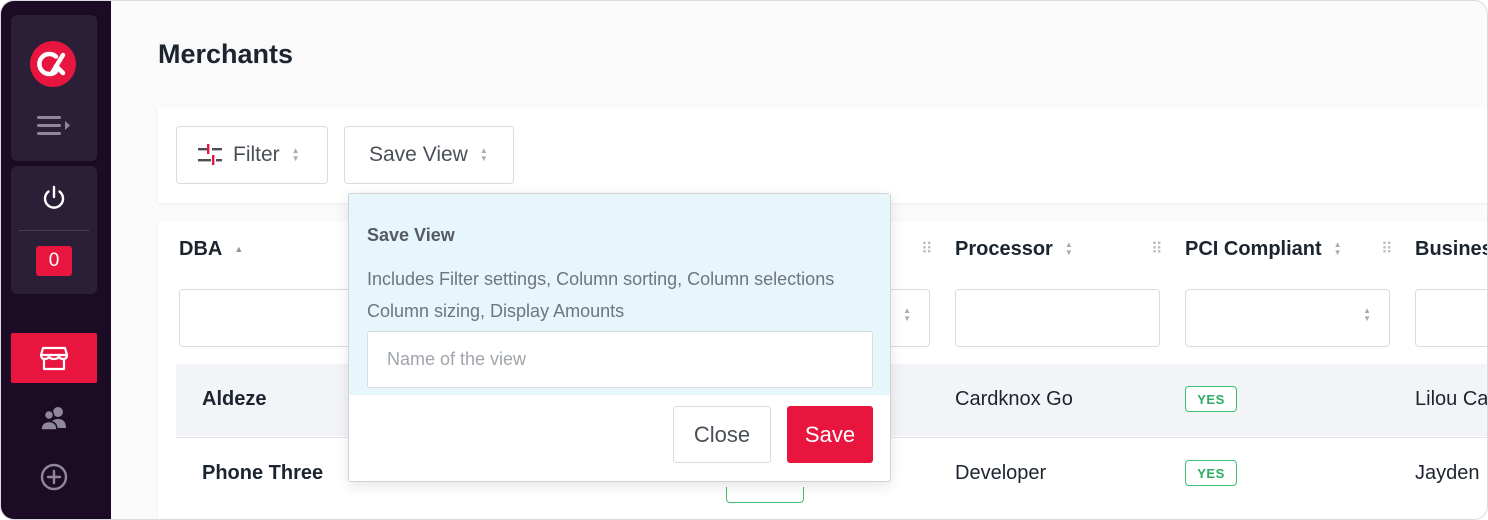 This screenshot has width=1488, height=520. Describe the element at coordinates (226, 54) in the screenshot. I see `page-title: Merchants` at that location.